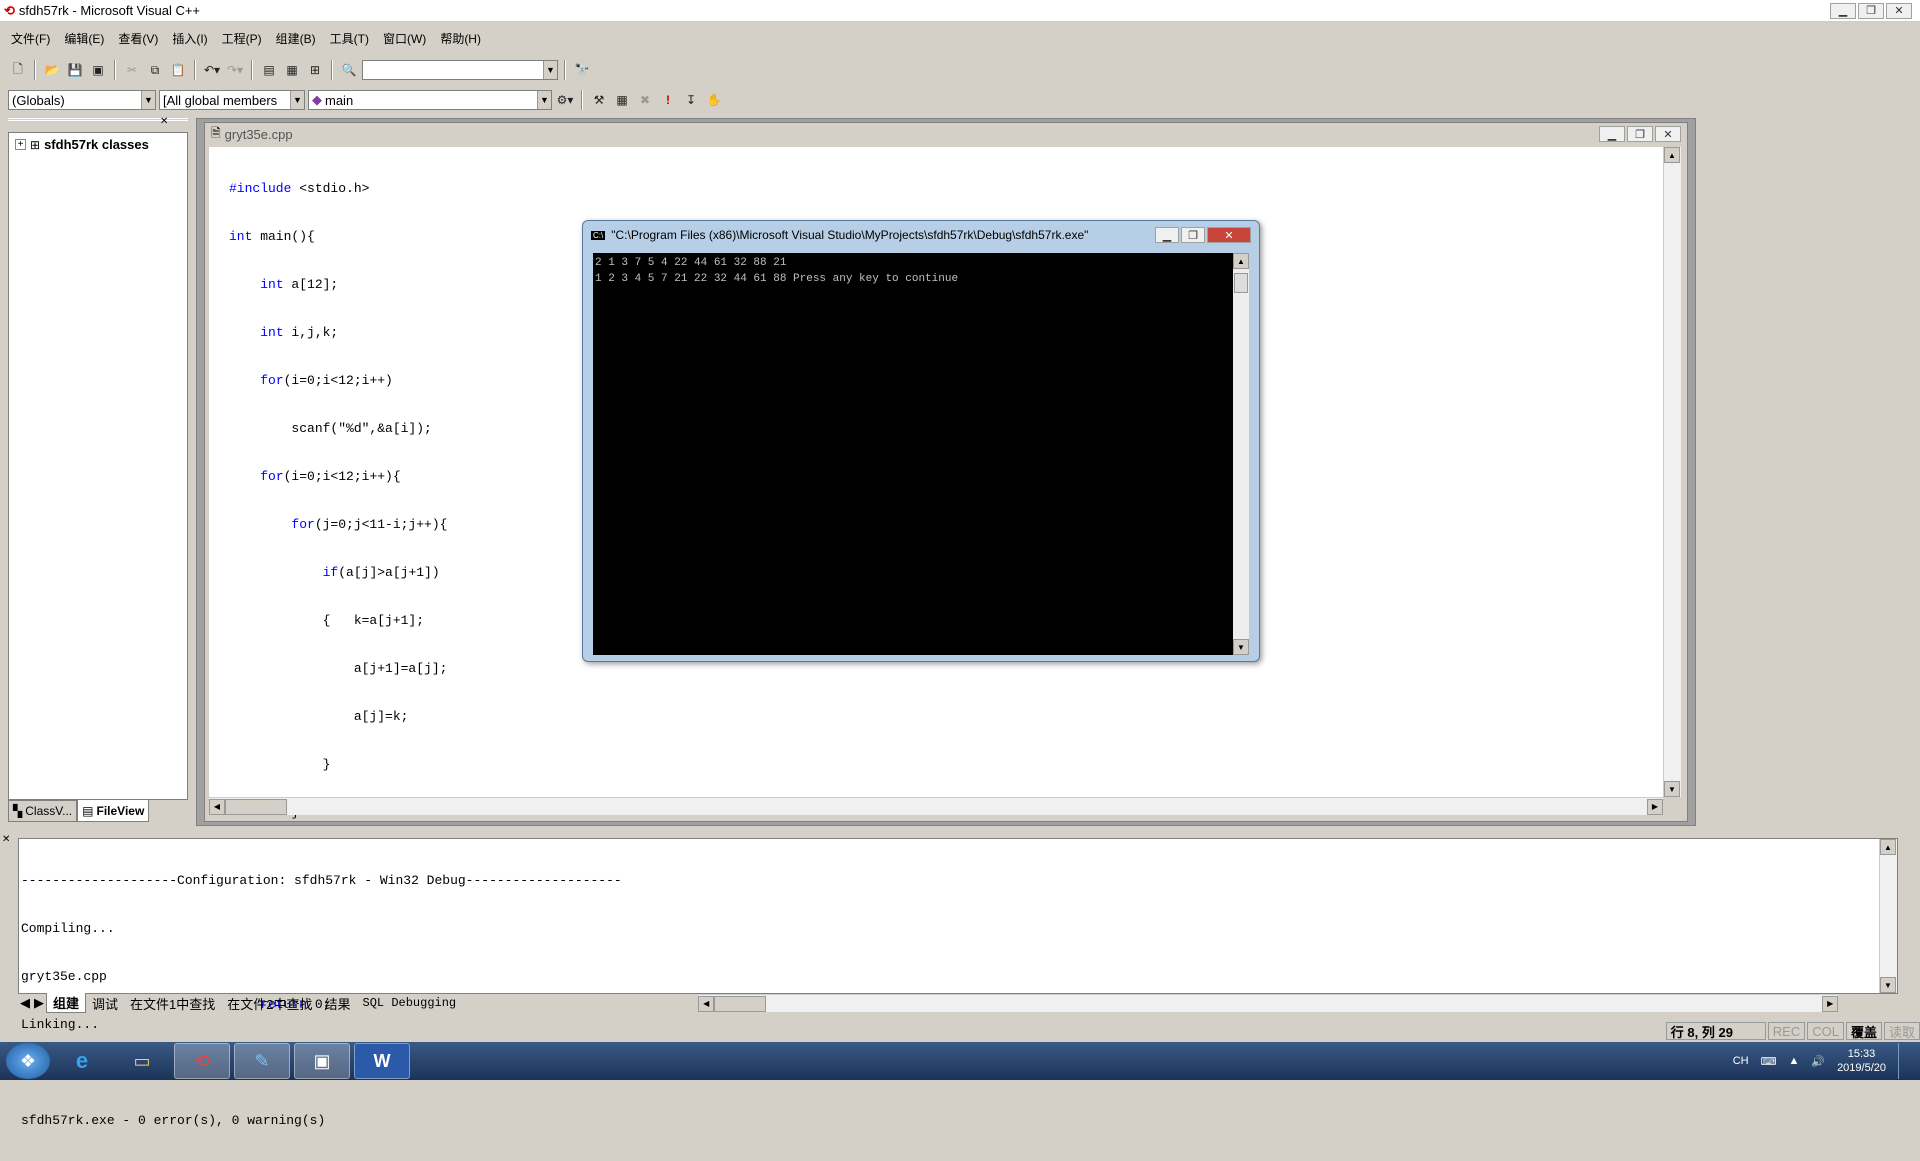  What do you see at coordinates (172, 1003) in the screenshot?
I see `tab-find-in-files-1: 在文件1中查找` at bounding box center [172, 1003].